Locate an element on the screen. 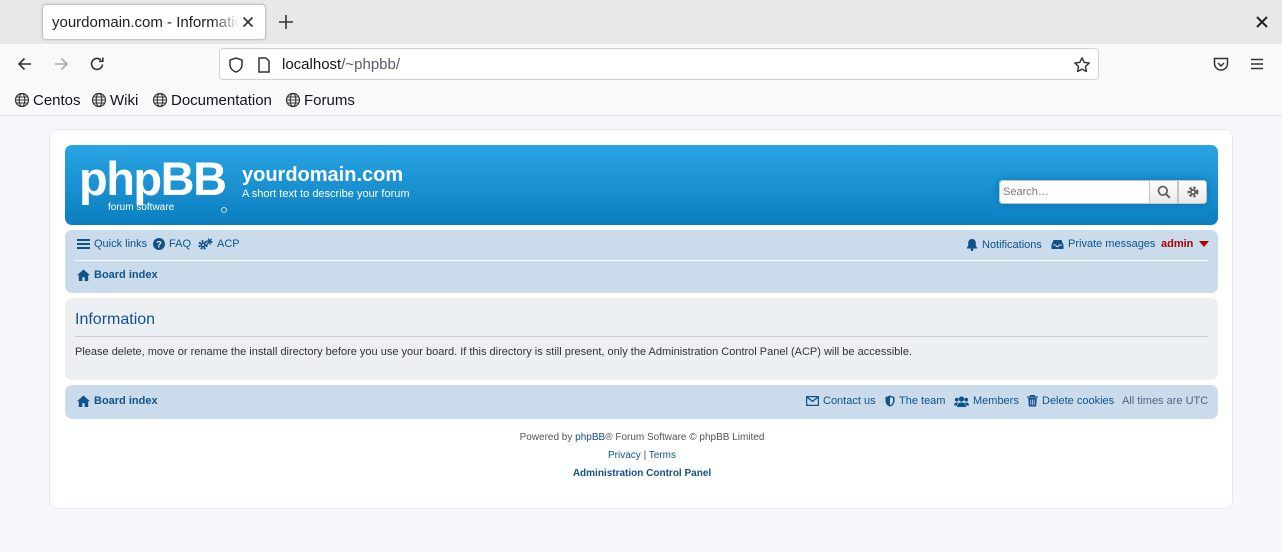 The width and height of the screenshot is (1282, 552). url-text: localhost/~phpbb/ is located at coordinates (341, 64).